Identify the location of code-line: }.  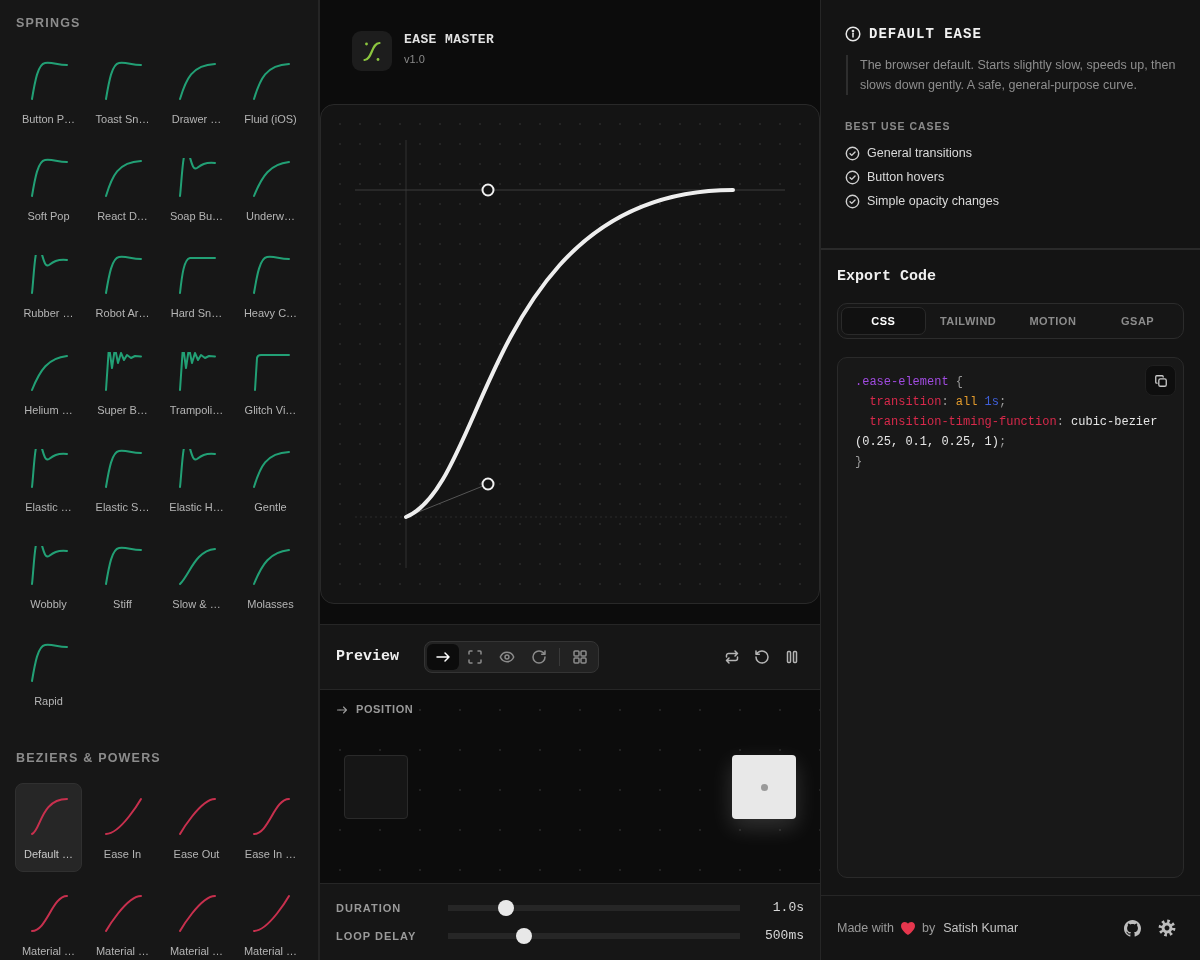
(859, 462).